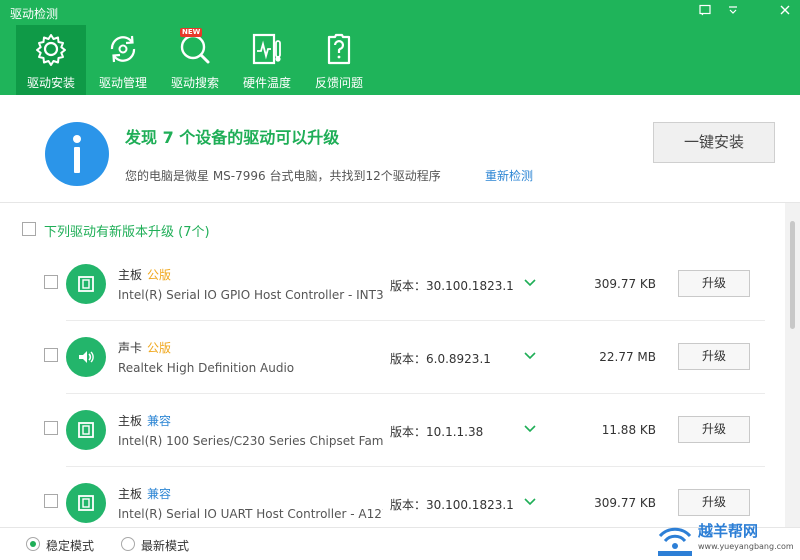  What do you see at coordinates (194, 83) in the screenshot?
I see `tab-label: 驱动搜索` at bounding box center [194, 83].